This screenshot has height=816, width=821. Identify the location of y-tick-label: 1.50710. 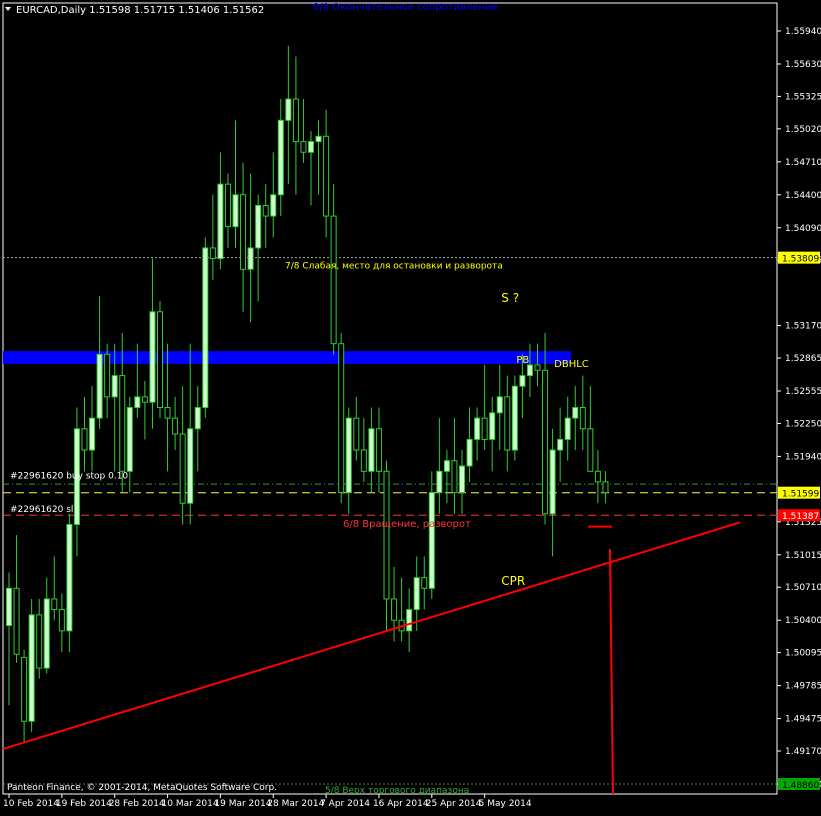
(803, 588).